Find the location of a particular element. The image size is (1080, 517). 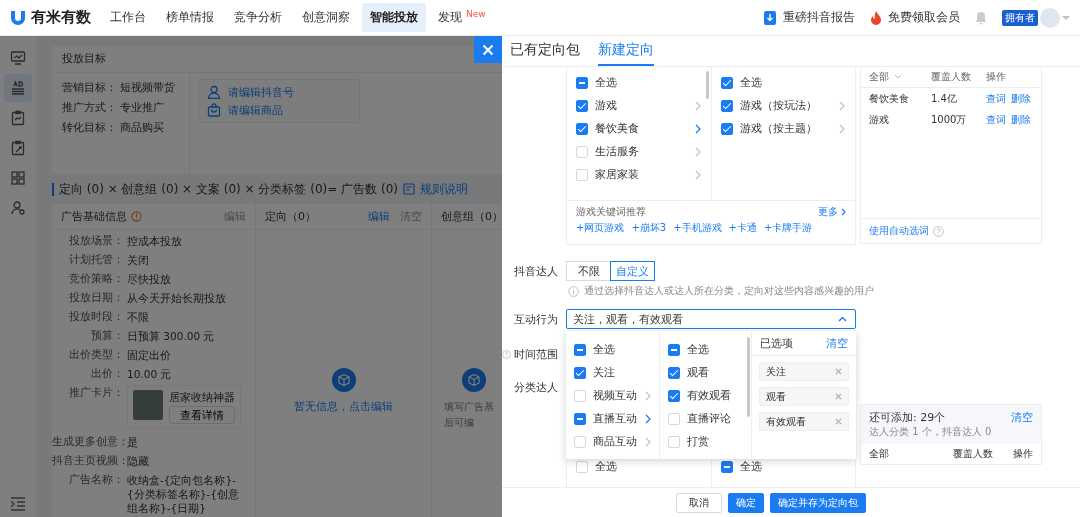

option-label: 关注 is located at coordinates (622, 372).